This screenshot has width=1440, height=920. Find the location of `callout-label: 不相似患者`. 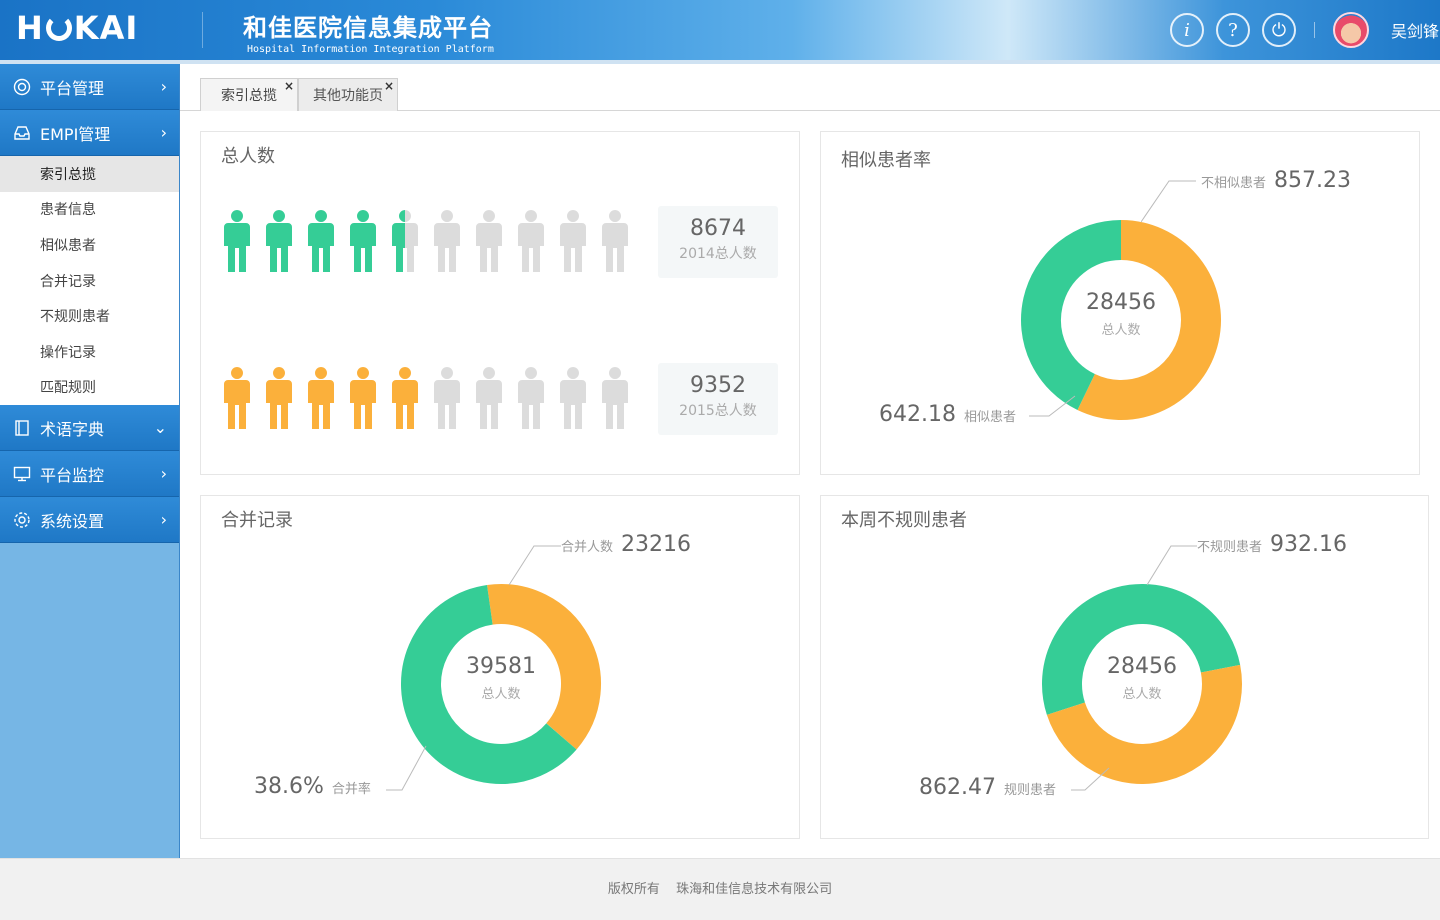

callout-label: 不相似患者 is located at coordinates (1234, 183).